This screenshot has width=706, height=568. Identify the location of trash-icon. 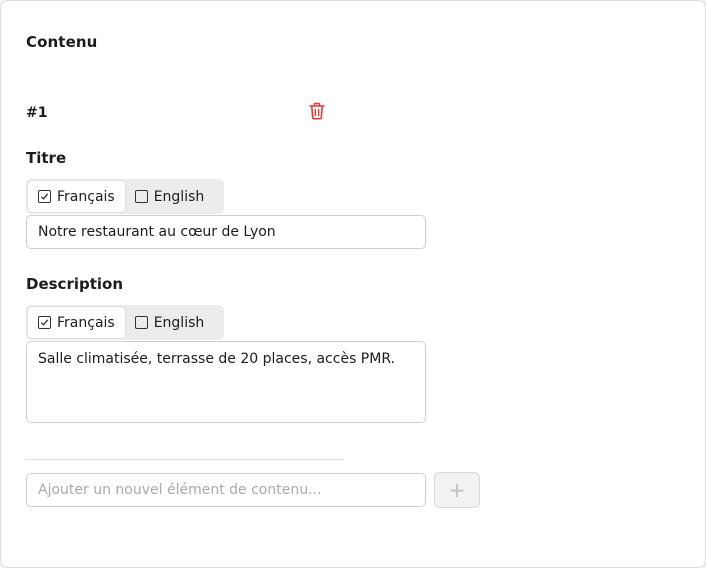
(317, 111).